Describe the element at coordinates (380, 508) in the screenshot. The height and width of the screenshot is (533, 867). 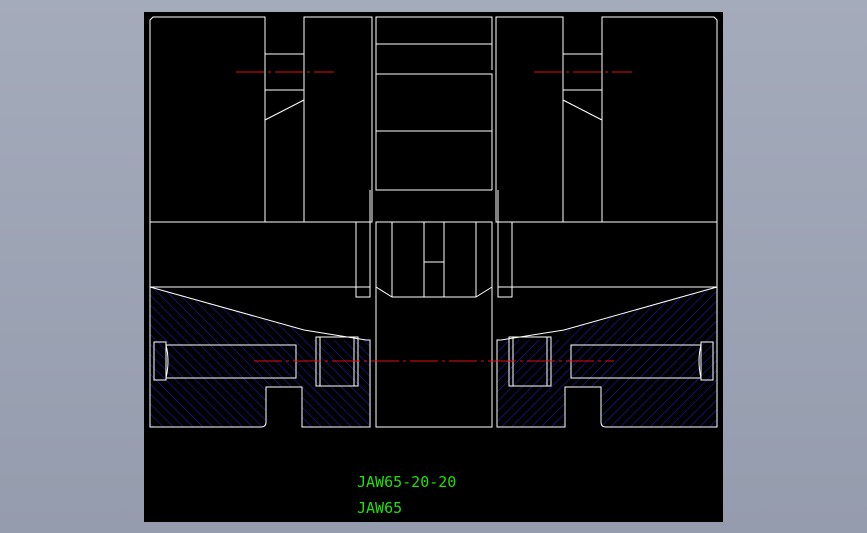
I see `part-code-label: JAW65` at that location.